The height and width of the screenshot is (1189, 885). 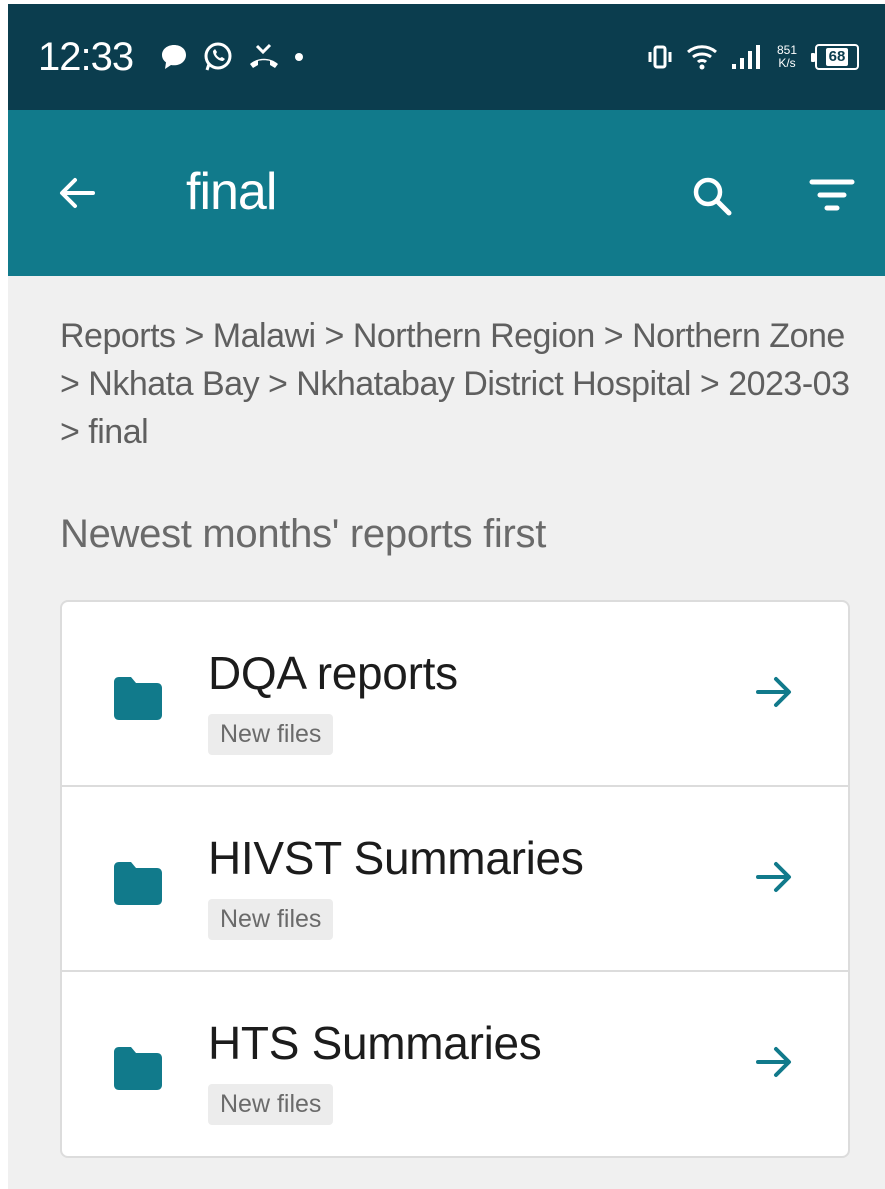 What do you see at coordinates (218, 57) in the screenshot?
I see `whatsapp-icon` at bounding box center [218, 57].